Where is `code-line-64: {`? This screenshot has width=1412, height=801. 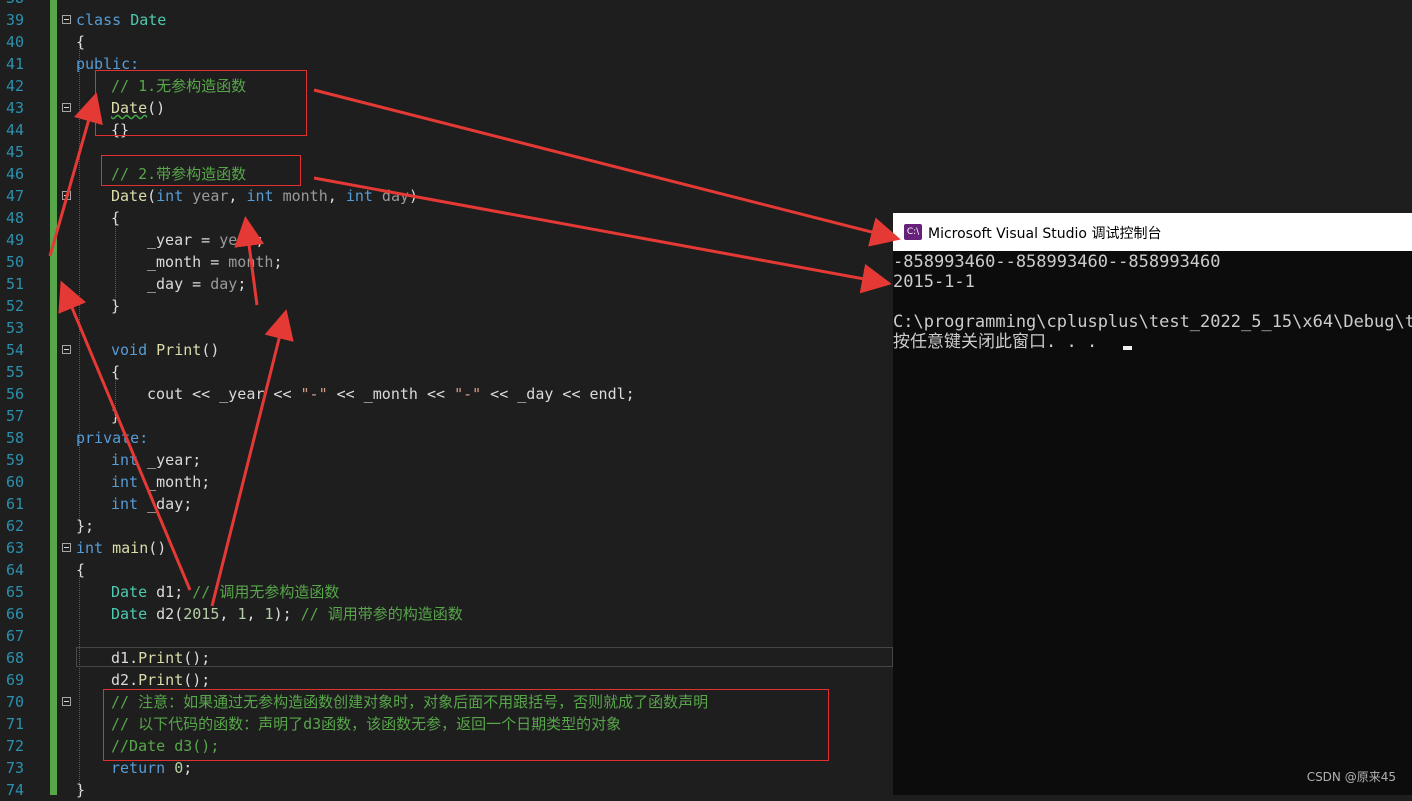
code-line-64: { is located at coordinates (80, 570).